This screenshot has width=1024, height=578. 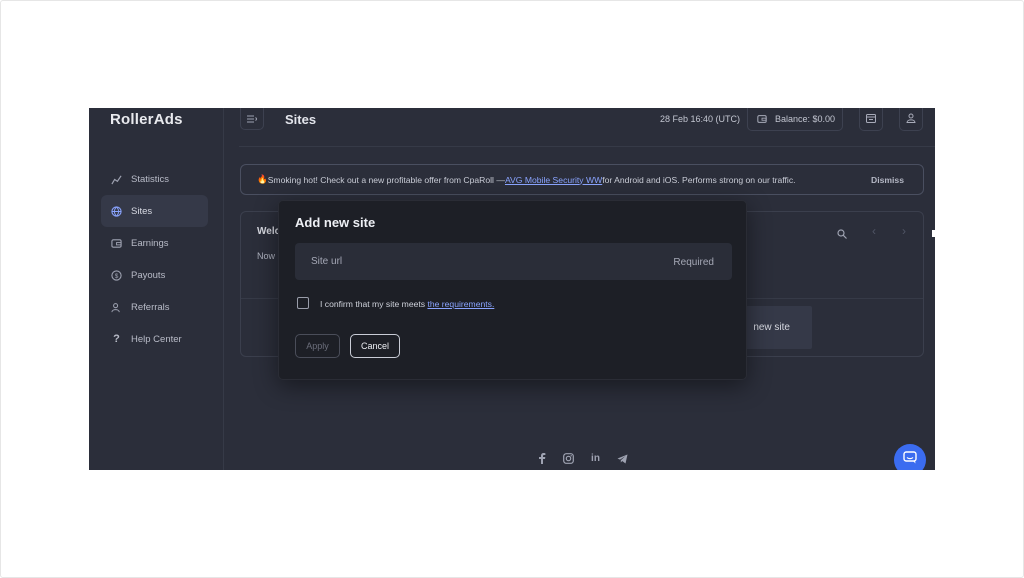 I want to click on sidebar-item-label: Payouts, so click(x=148, y=275).